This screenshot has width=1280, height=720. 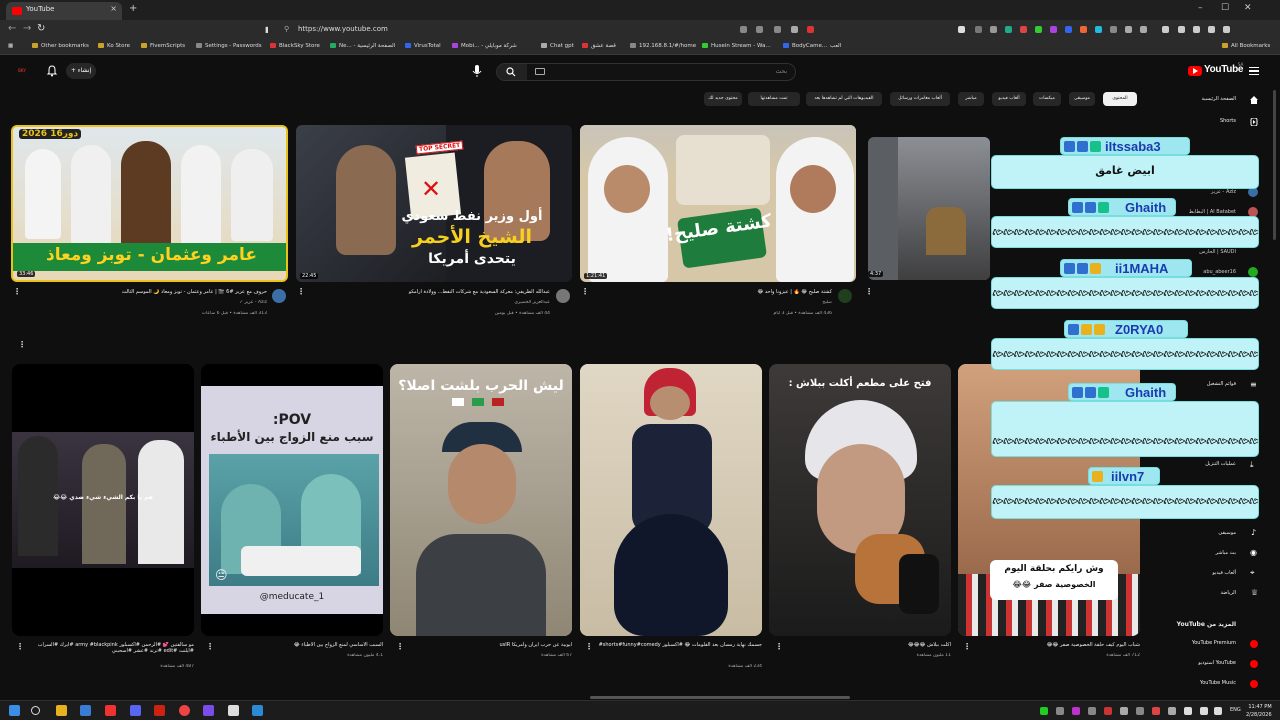 I want to click on chip: موسيقى, so click(x=1082, y=99).